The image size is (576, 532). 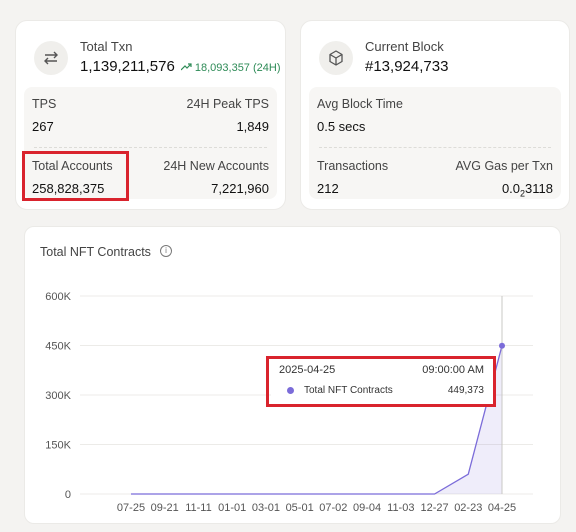 I want to click on y-tick-label: 450K, so click(x=58, y=347).